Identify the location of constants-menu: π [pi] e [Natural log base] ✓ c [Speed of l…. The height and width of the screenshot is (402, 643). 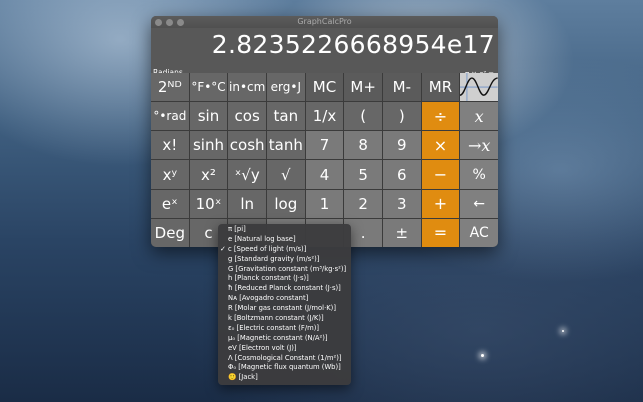
(284, 304).